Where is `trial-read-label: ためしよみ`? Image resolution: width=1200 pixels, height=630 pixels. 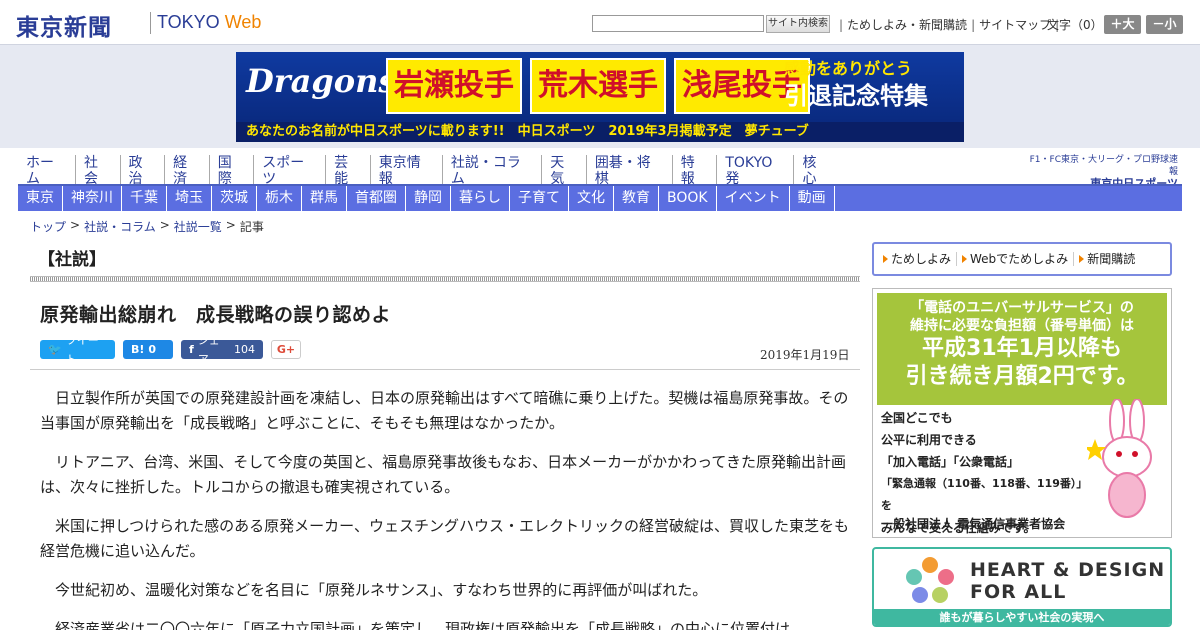 trial-read-label: ためしよみ is located at coordinates (921, 259).